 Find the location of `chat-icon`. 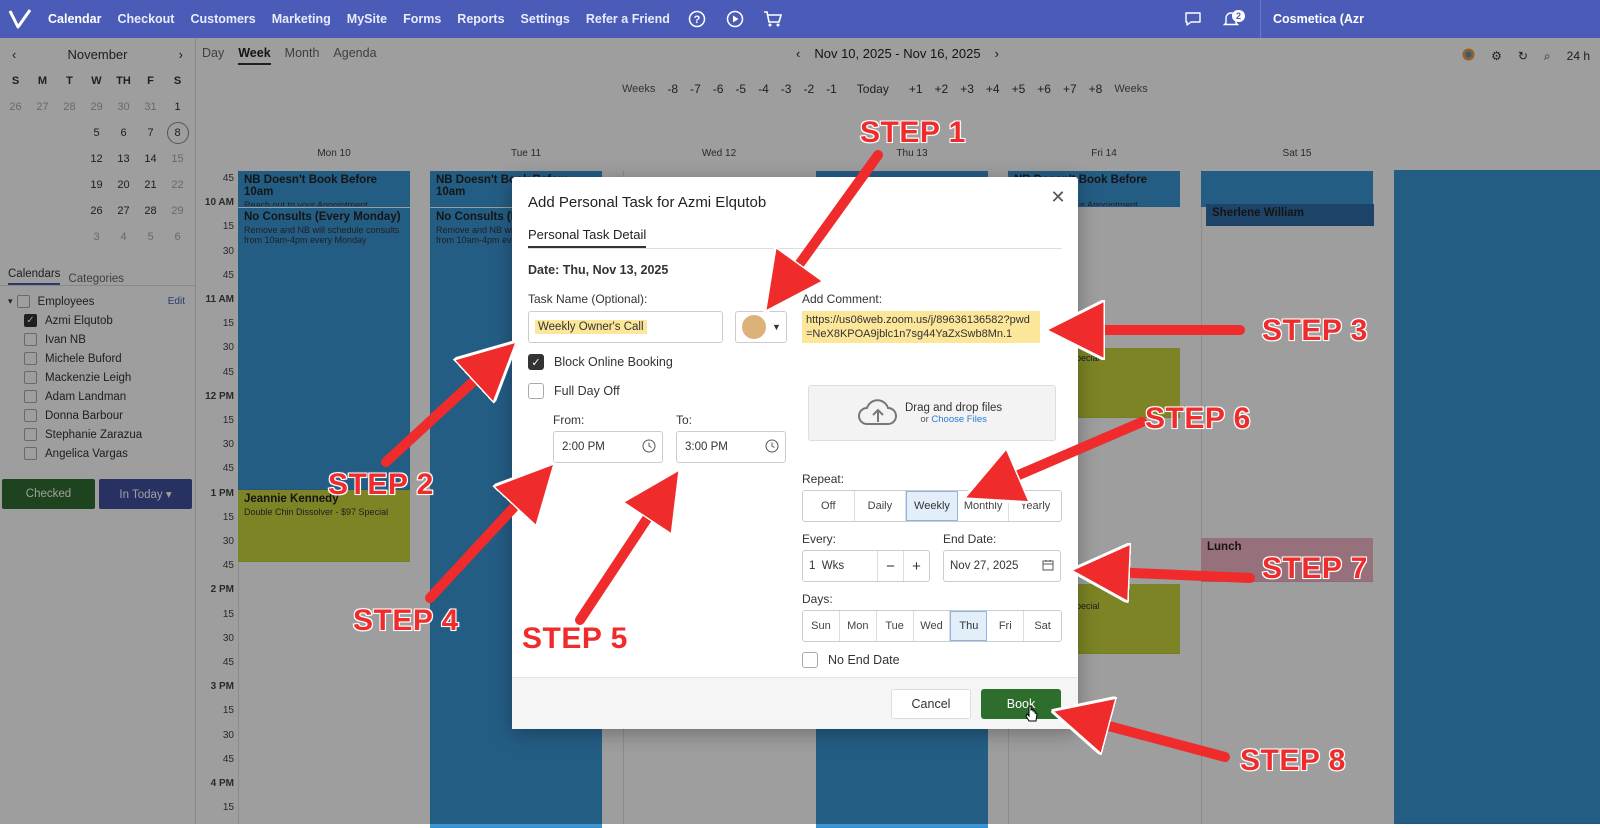

chat-icon is located at coordinates (1193, 19).